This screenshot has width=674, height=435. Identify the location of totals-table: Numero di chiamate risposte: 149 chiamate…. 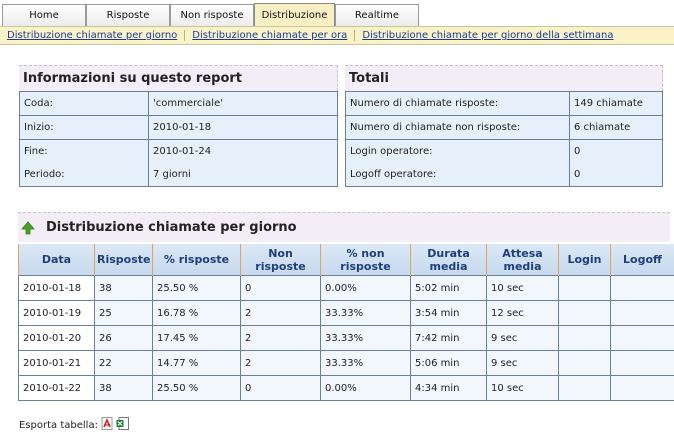
(504, 139).